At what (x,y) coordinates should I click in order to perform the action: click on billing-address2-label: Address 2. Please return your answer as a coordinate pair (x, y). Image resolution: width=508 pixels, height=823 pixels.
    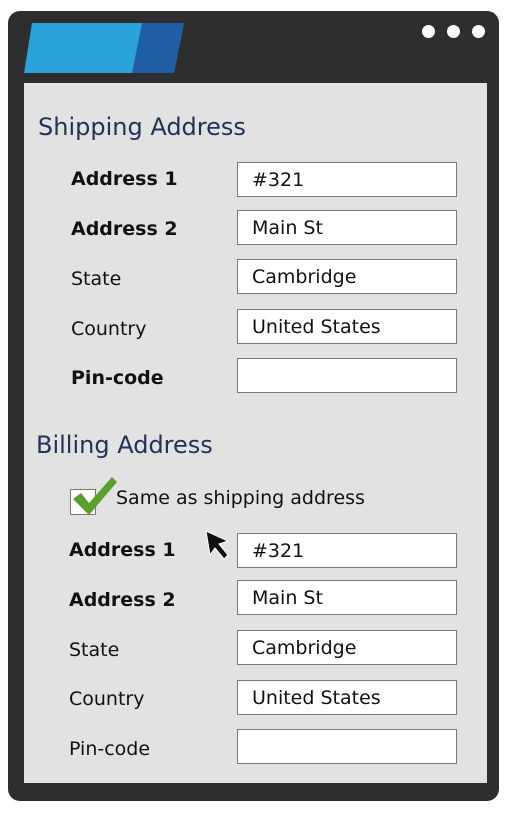
    Looking at the image, I should click on (122, 600).